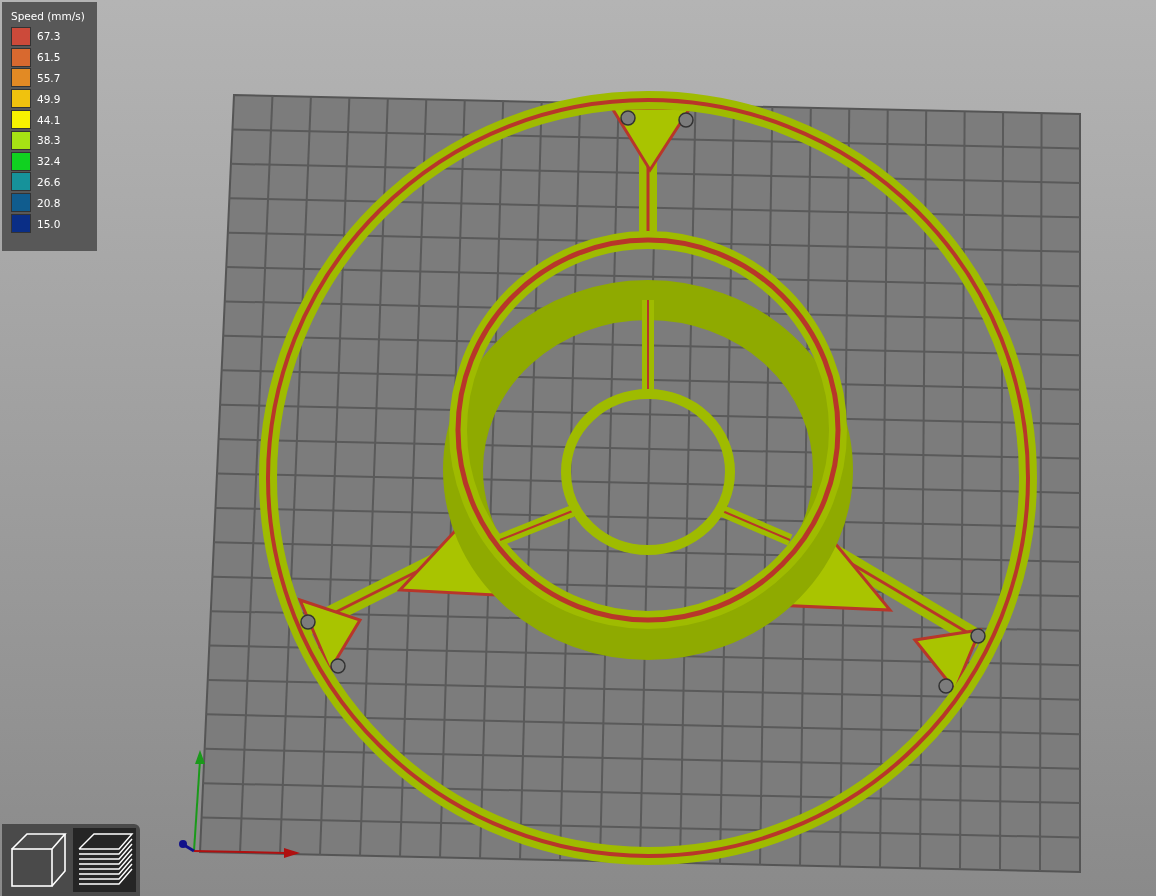 The width and height of the screenshot is (1156, 896). I want to click on preview-button, so click(104, 860).